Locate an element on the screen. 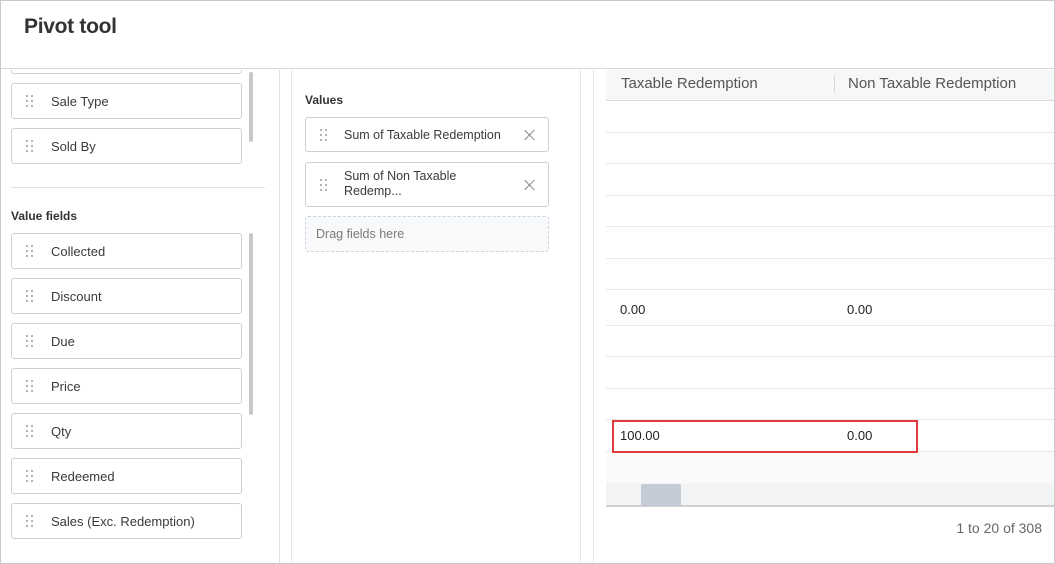 This screenshot has height=564, width=1055. field-item-discount: Discount is located at coordinates (126, 296).